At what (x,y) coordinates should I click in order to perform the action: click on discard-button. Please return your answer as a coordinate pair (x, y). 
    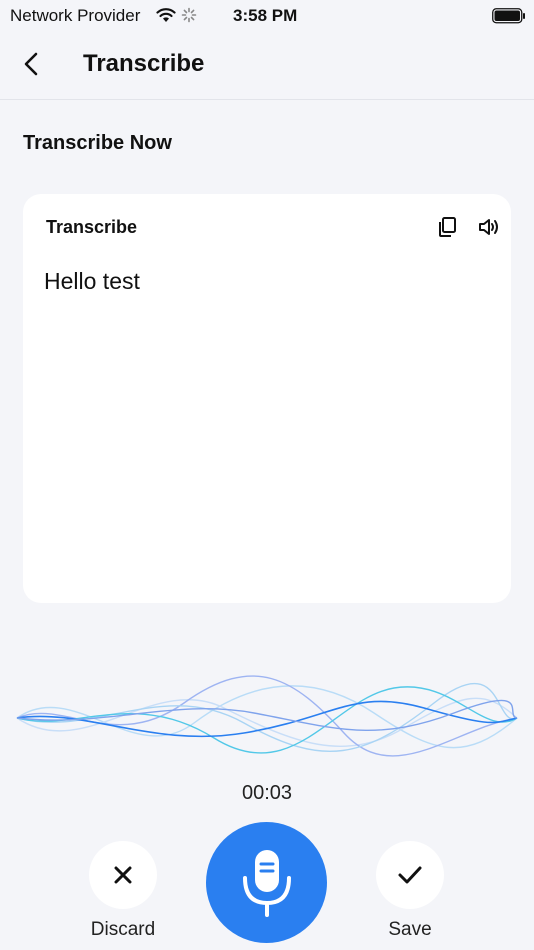
    Looking at the image, I should click on (123, 875).